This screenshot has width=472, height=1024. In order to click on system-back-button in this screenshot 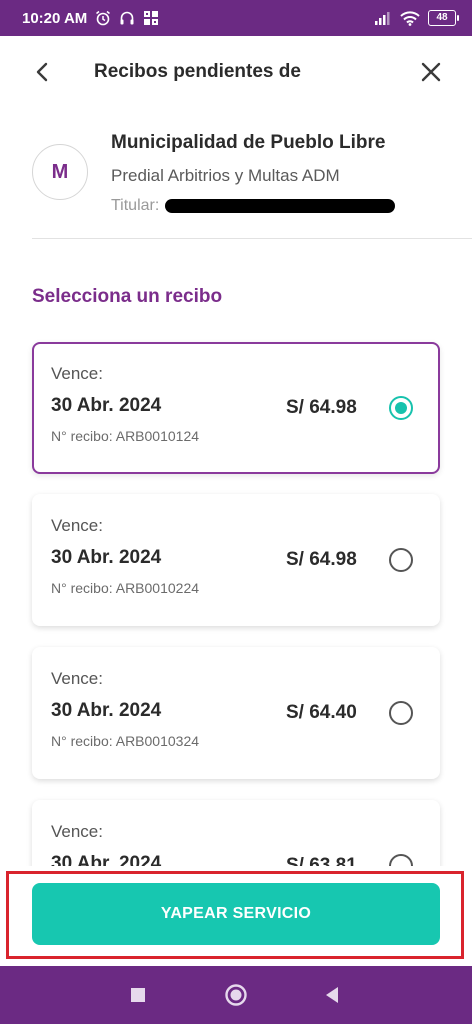, I will do `click(332, 995)`.